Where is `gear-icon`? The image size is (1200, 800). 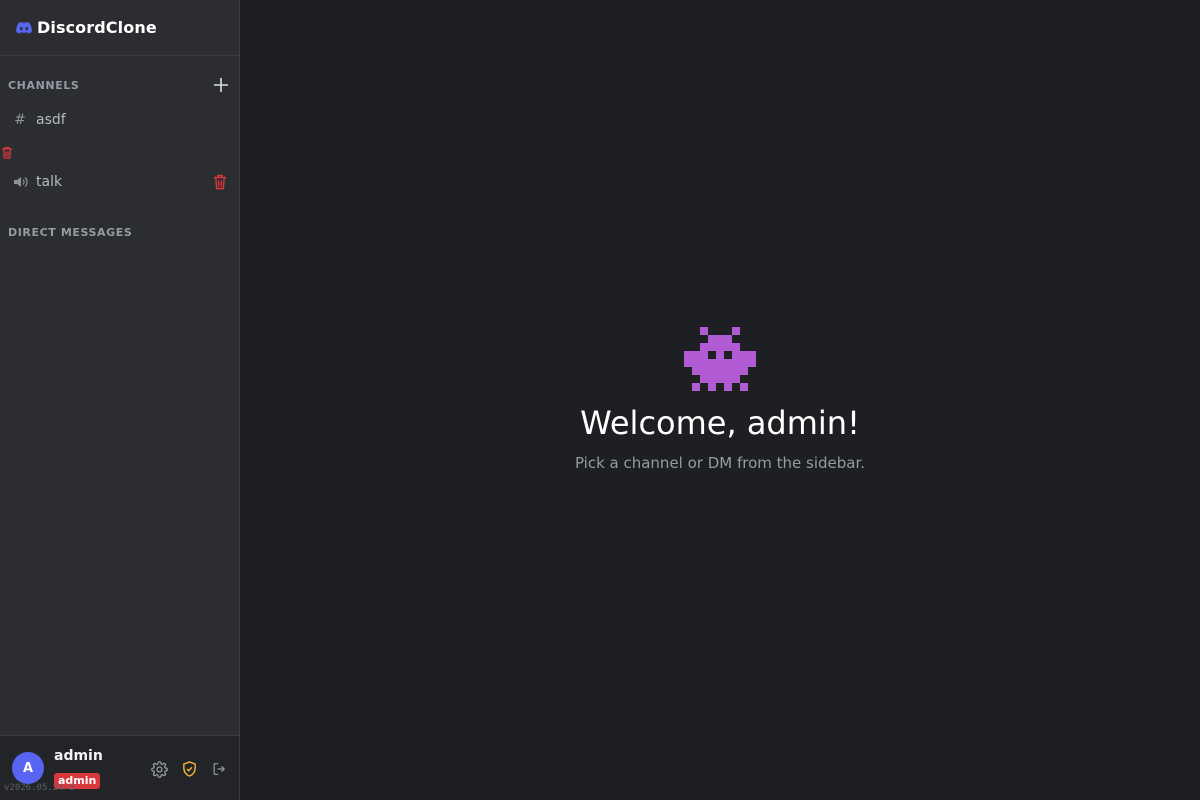 gear-icon is located at coordinates (159, 769).